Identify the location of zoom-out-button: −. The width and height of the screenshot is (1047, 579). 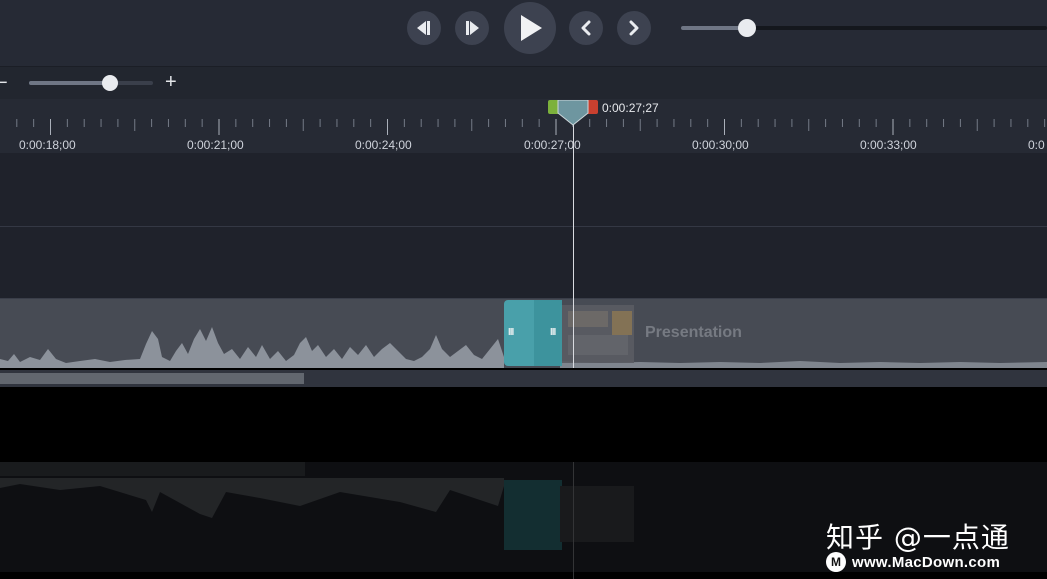
(4, 83).